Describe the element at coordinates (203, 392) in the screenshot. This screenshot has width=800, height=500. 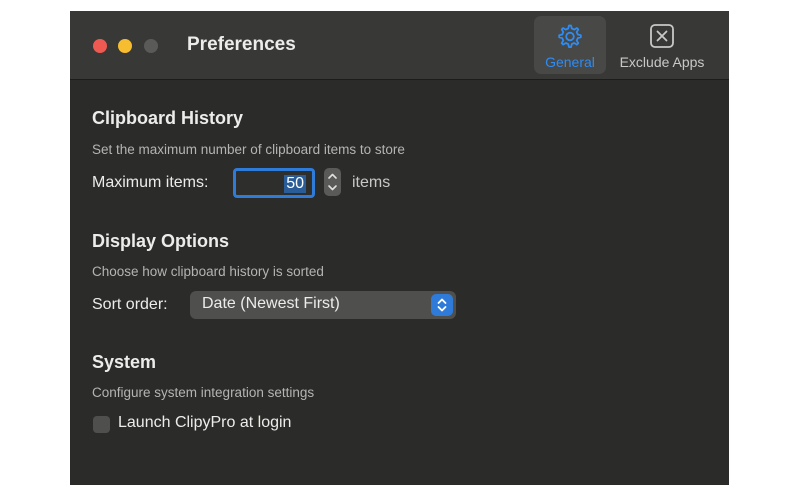
I see `system-description: Configure system integration settings` at that location.